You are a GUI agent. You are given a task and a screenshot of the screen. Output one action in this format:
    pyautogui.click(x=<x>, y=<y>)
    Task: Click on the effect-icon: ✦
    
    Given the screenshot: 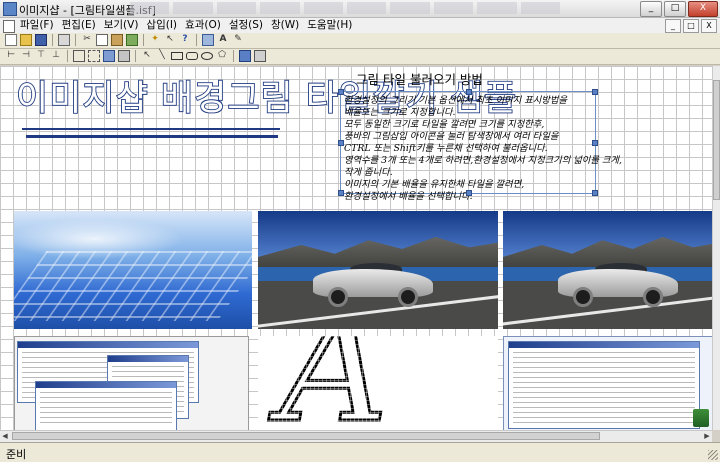 What is the action you would take?
    pyautogui.click(x=155, y=40)
    